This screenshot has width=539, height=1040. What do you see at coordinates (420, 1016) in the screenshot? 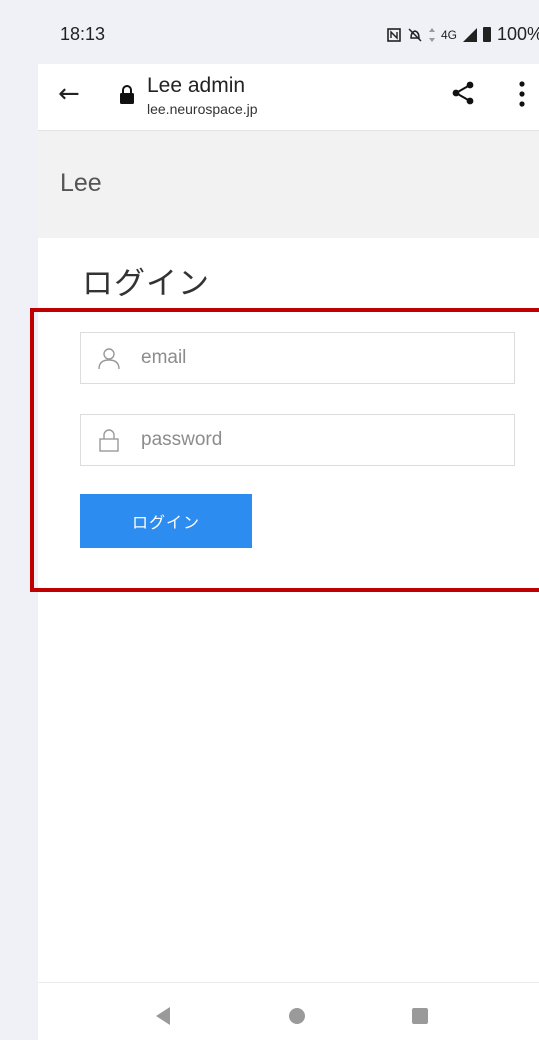
I see `nav-recents-icon` at bounding box center [420, 1016].